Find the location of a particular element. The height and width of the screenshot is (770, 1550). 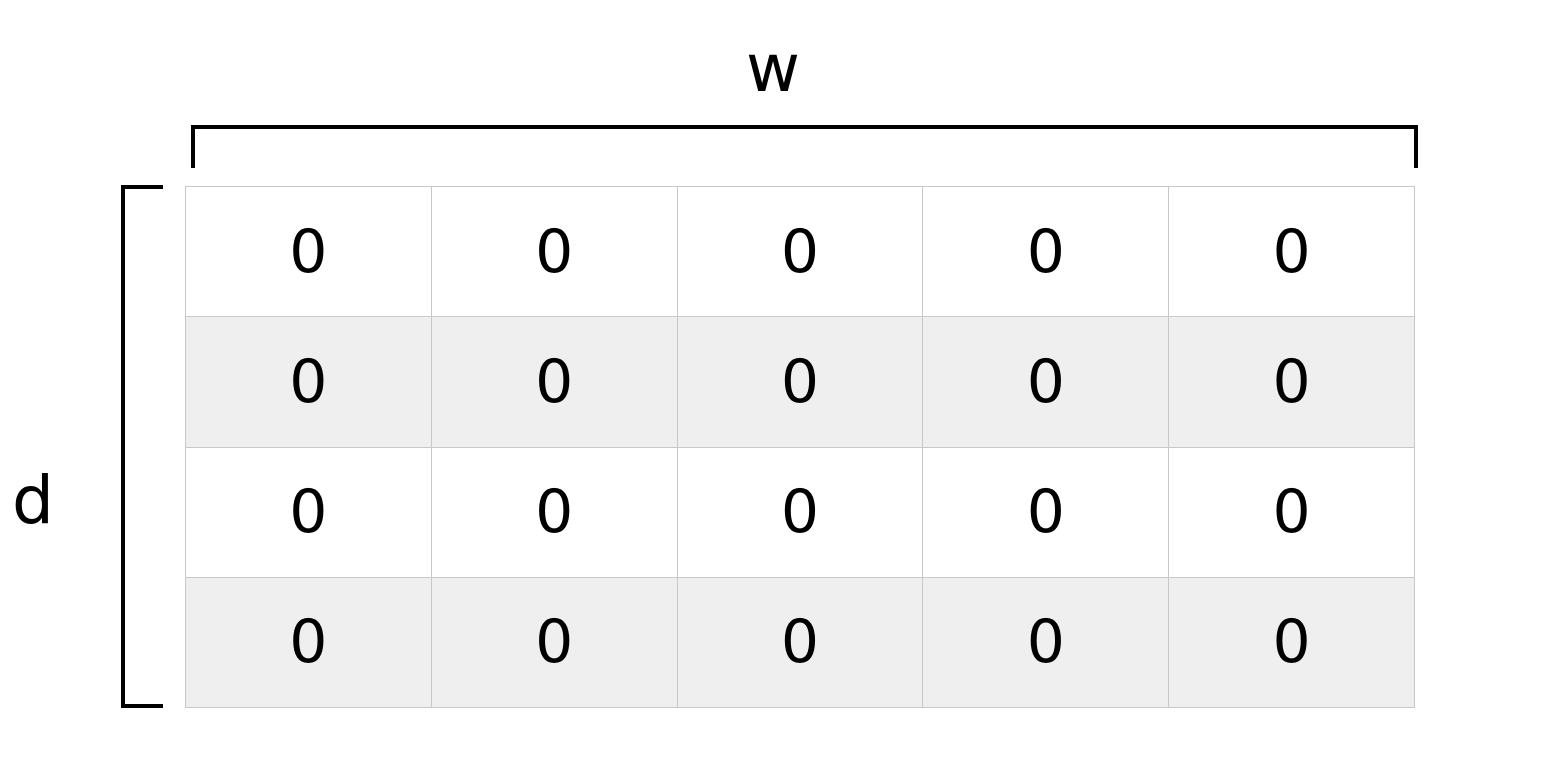

width-label: w is located at coordinates (773, 68).